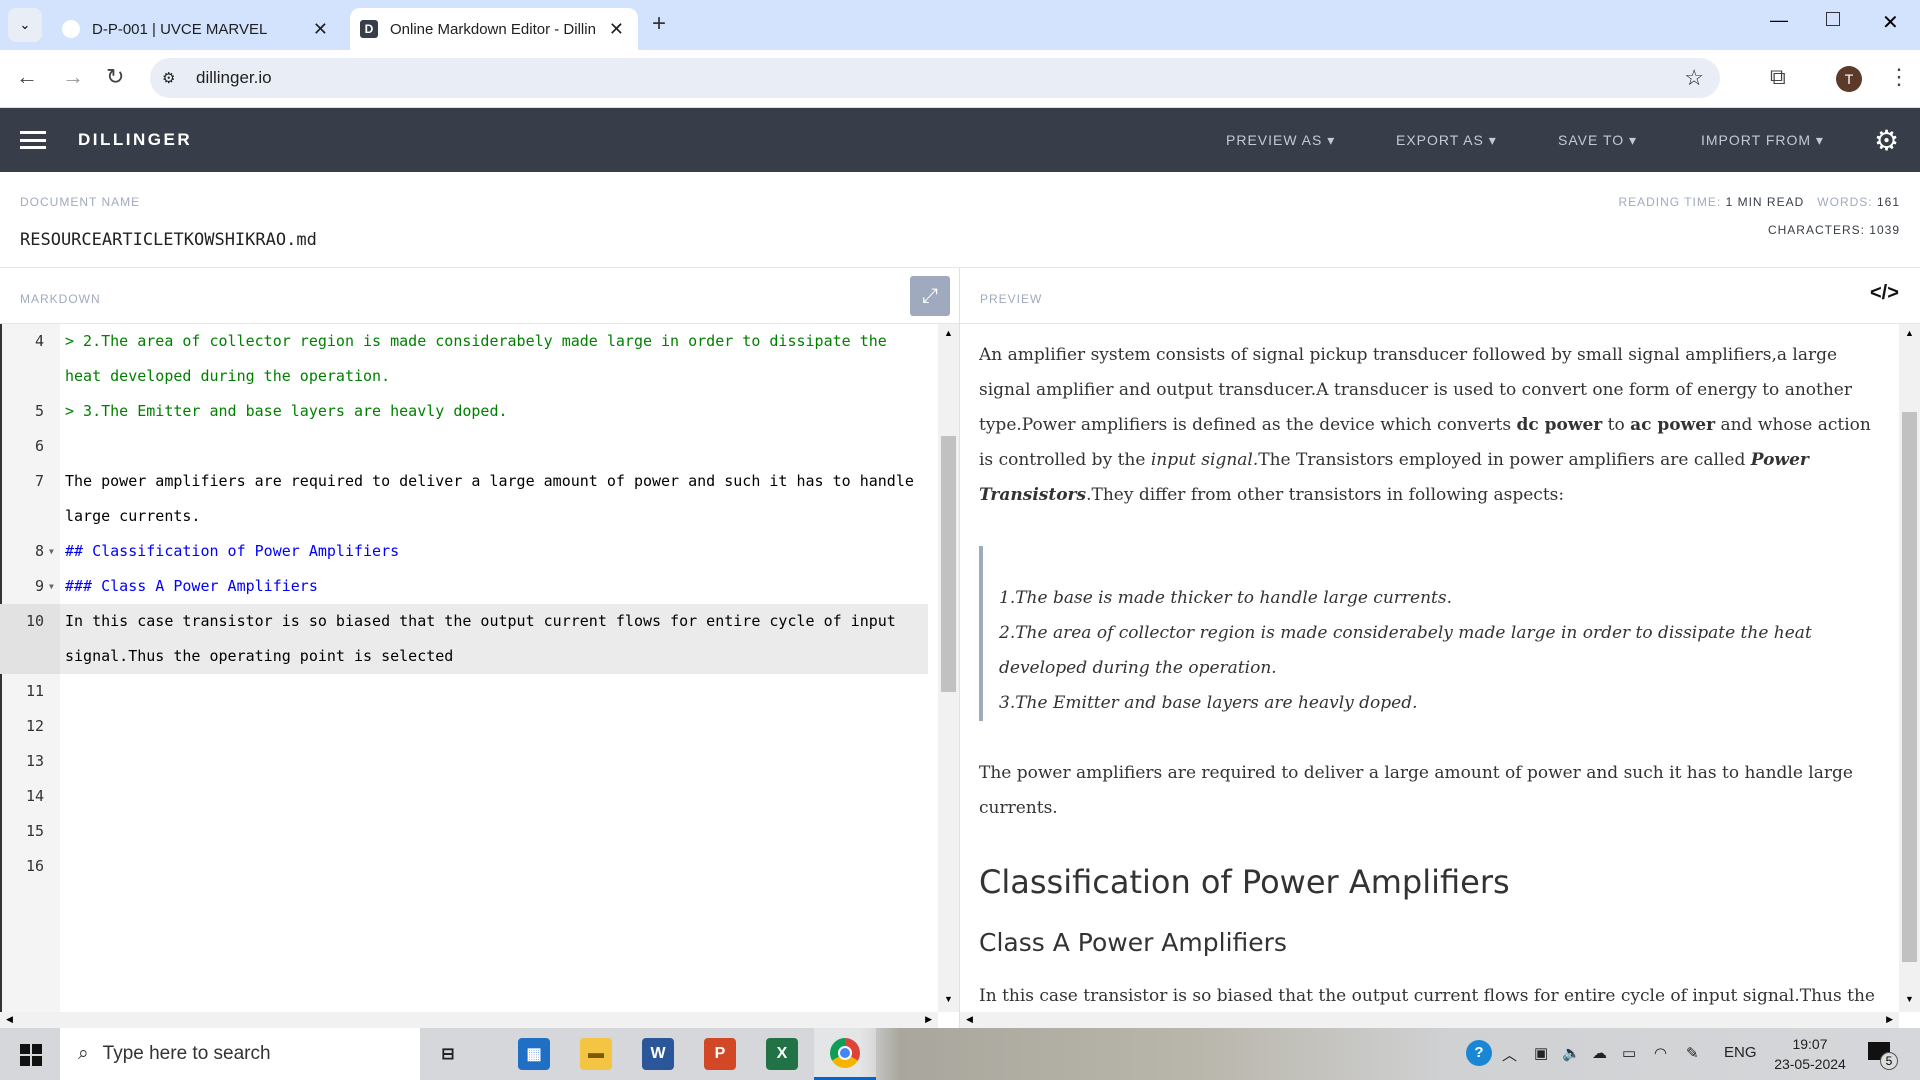 The image size is (1920, 1080). I want to click on word-icon: W, so click(658, 1054).